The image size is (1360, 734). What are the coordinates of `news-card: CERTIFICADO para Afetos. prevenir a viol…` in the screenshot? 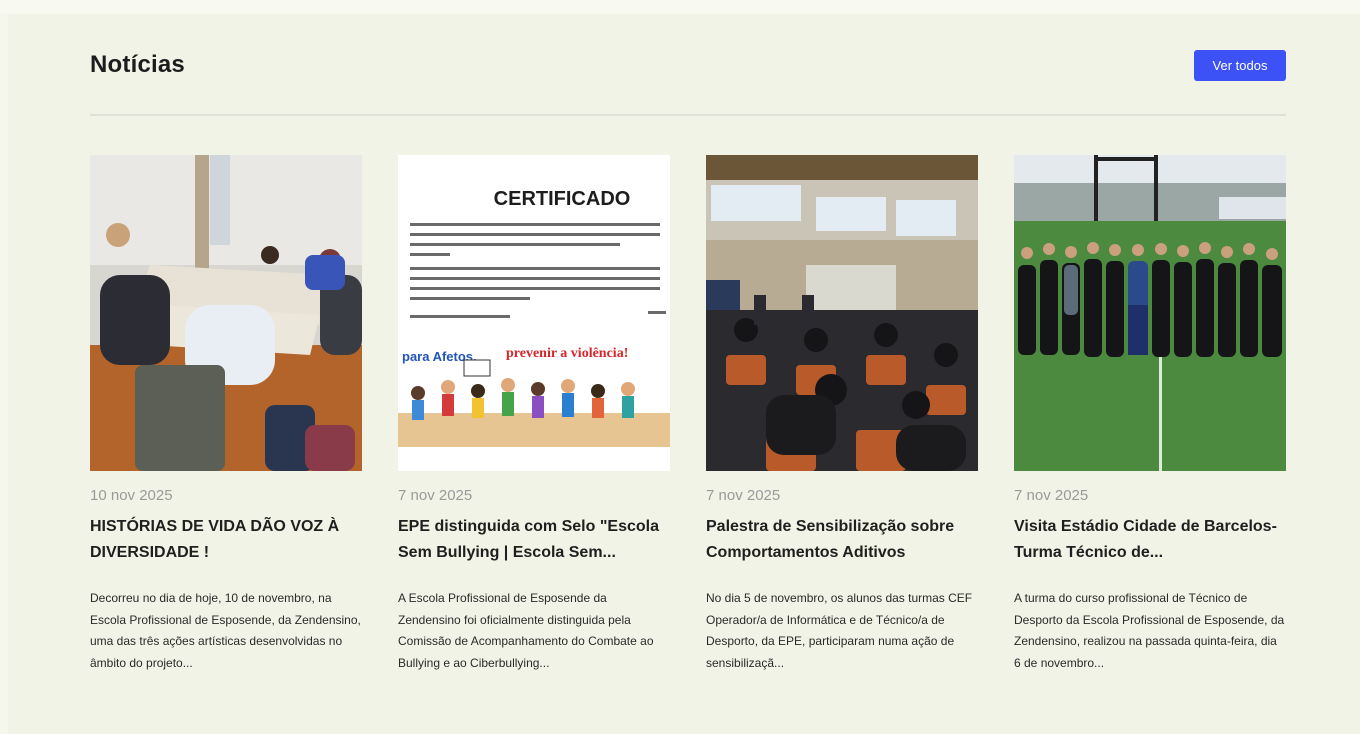 It's located at (534, 414).